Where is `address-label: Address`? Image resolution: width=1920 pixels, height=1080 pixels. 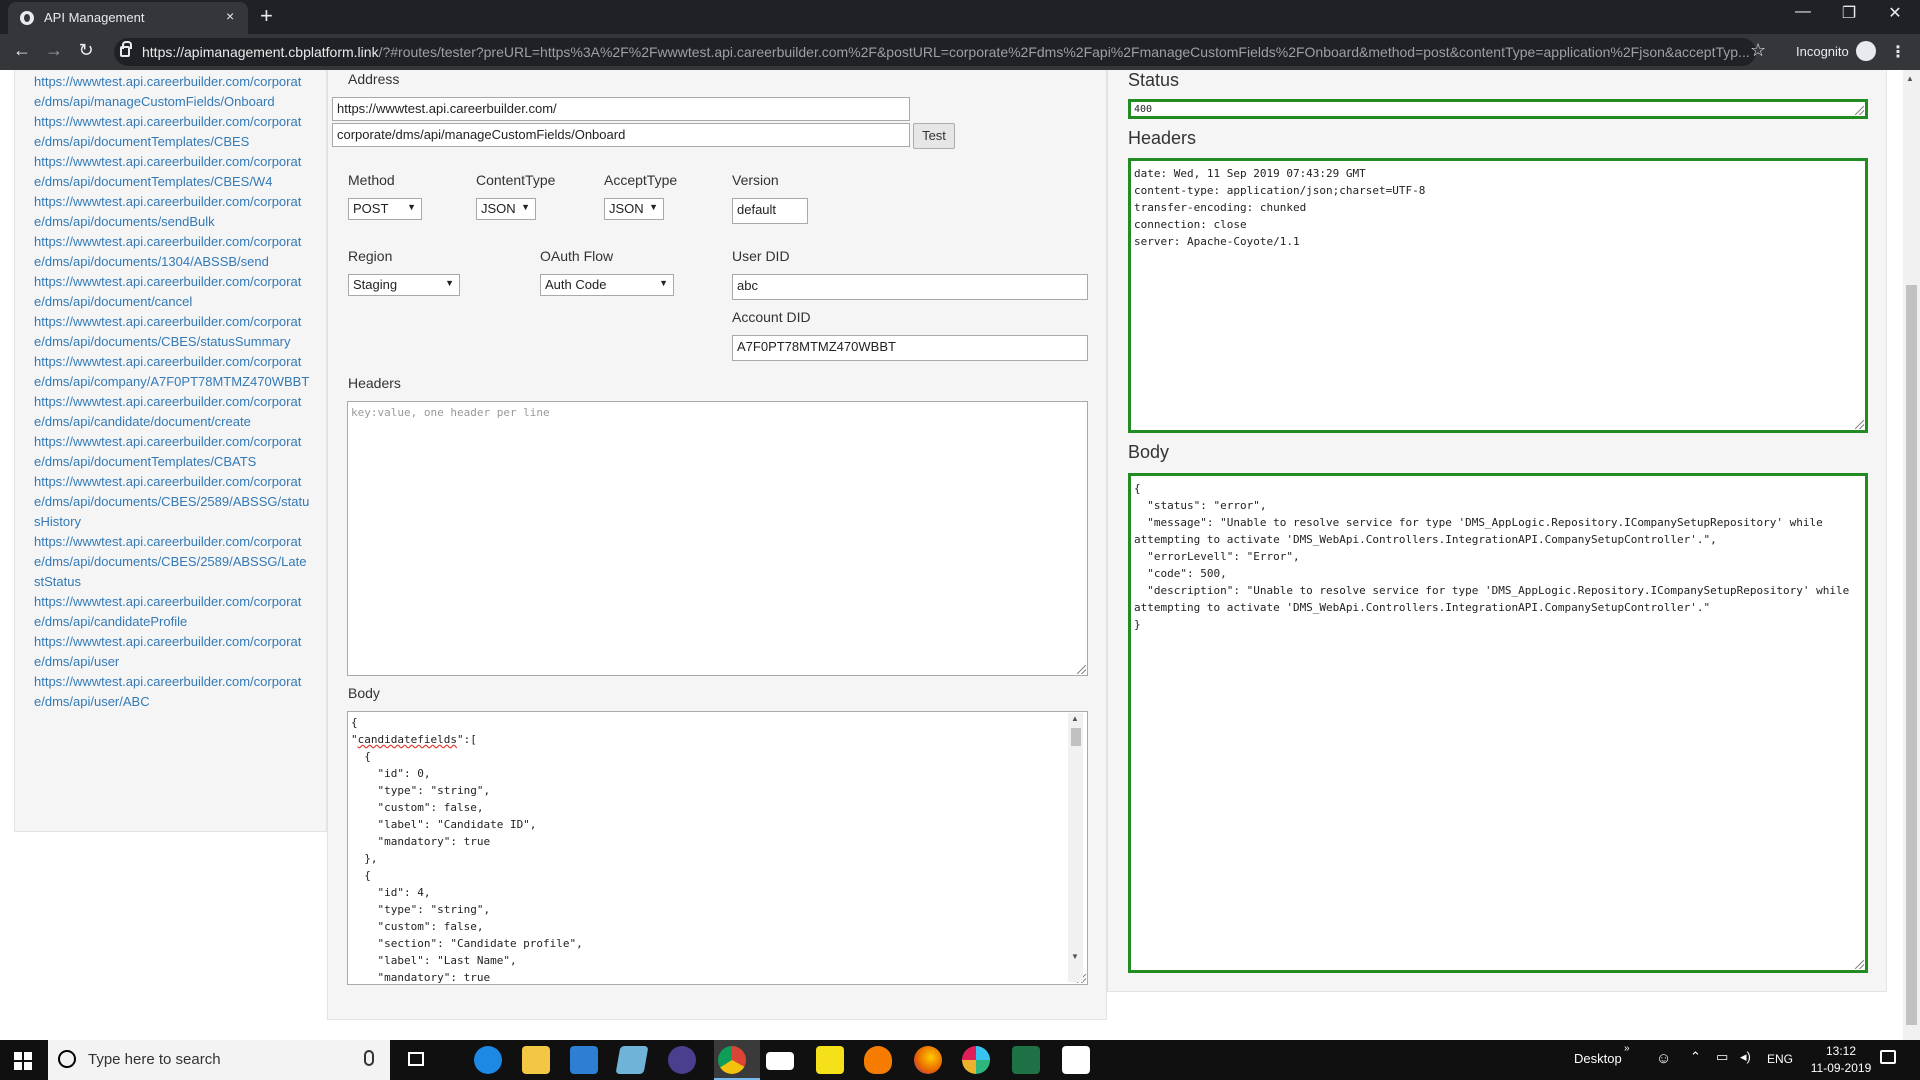 address-label: Address is located at coordinates (374, 79).